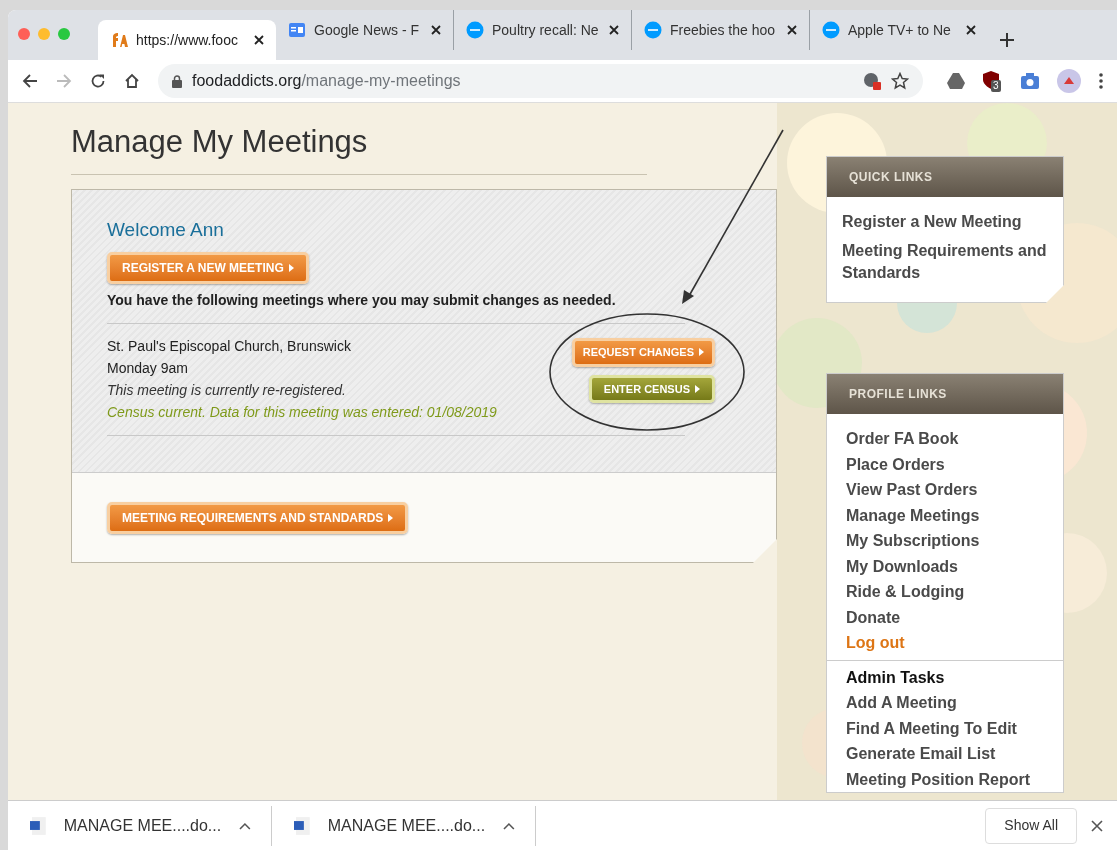  I want to click on address-bar: foodaddicts.org/manage-my-meetings, so click(540, 81).